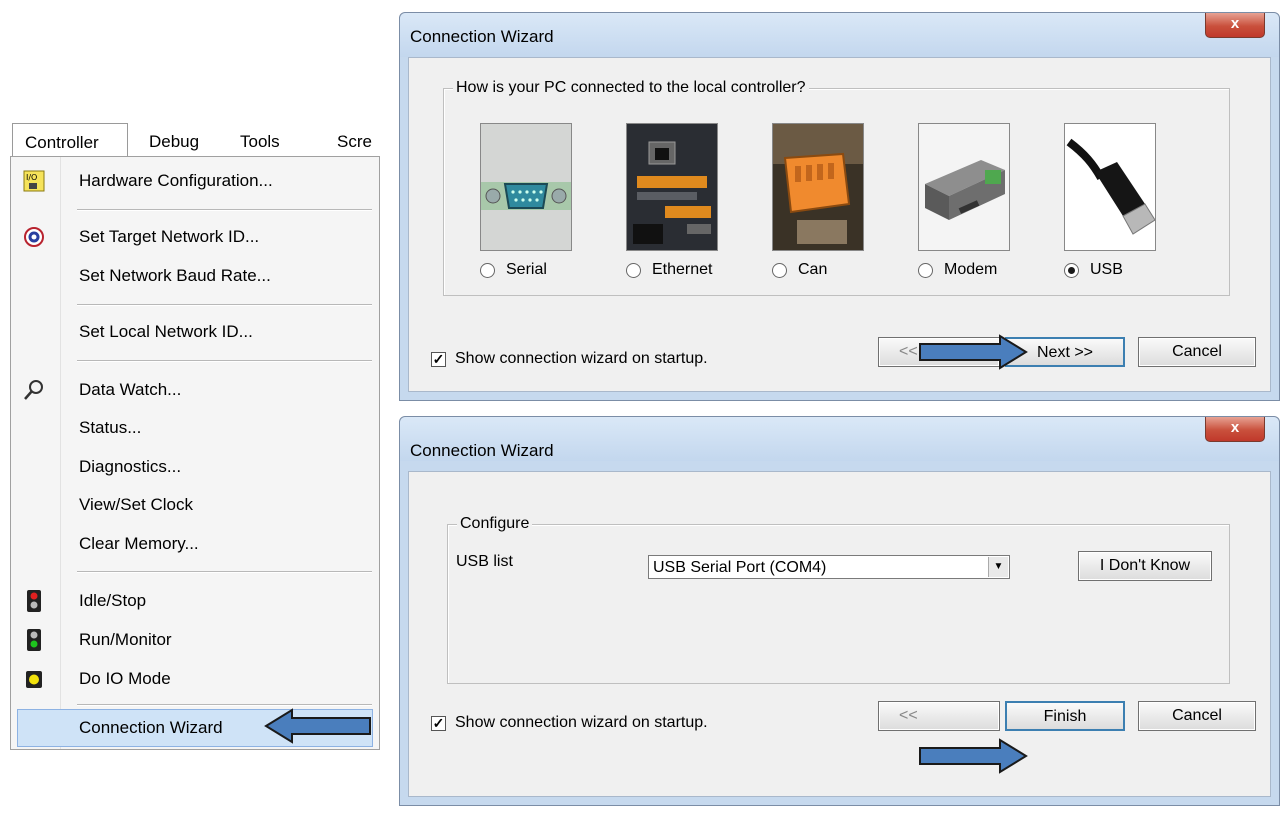 Image resolution: width=1280 pixels, height=814 pixels. Describe the element at coordinates (1110, 187) in the screenshot. I see `usb-cable-image` at that location.